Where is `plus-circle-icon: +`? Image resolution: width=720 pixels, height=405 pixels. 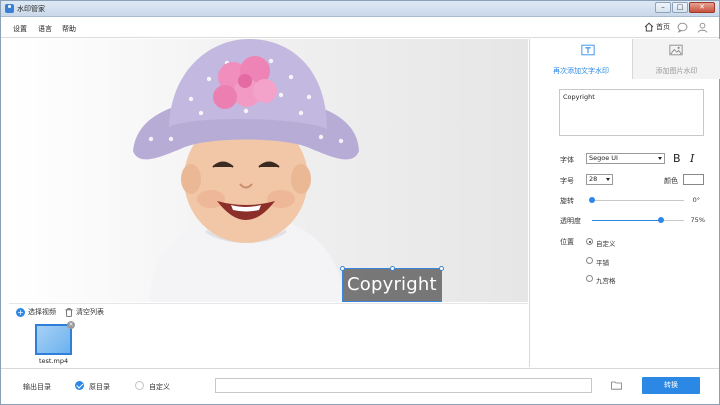
plus-circle-icon: + is located at coordinates (20, 312).